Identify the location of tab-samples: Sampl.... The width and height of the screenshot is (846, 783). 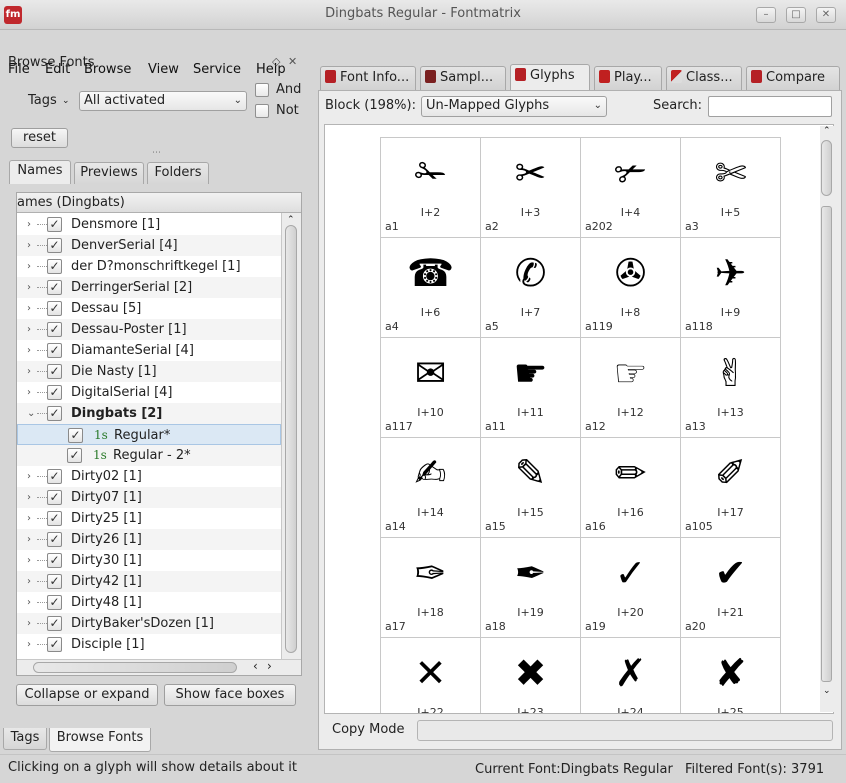
(463, 78).